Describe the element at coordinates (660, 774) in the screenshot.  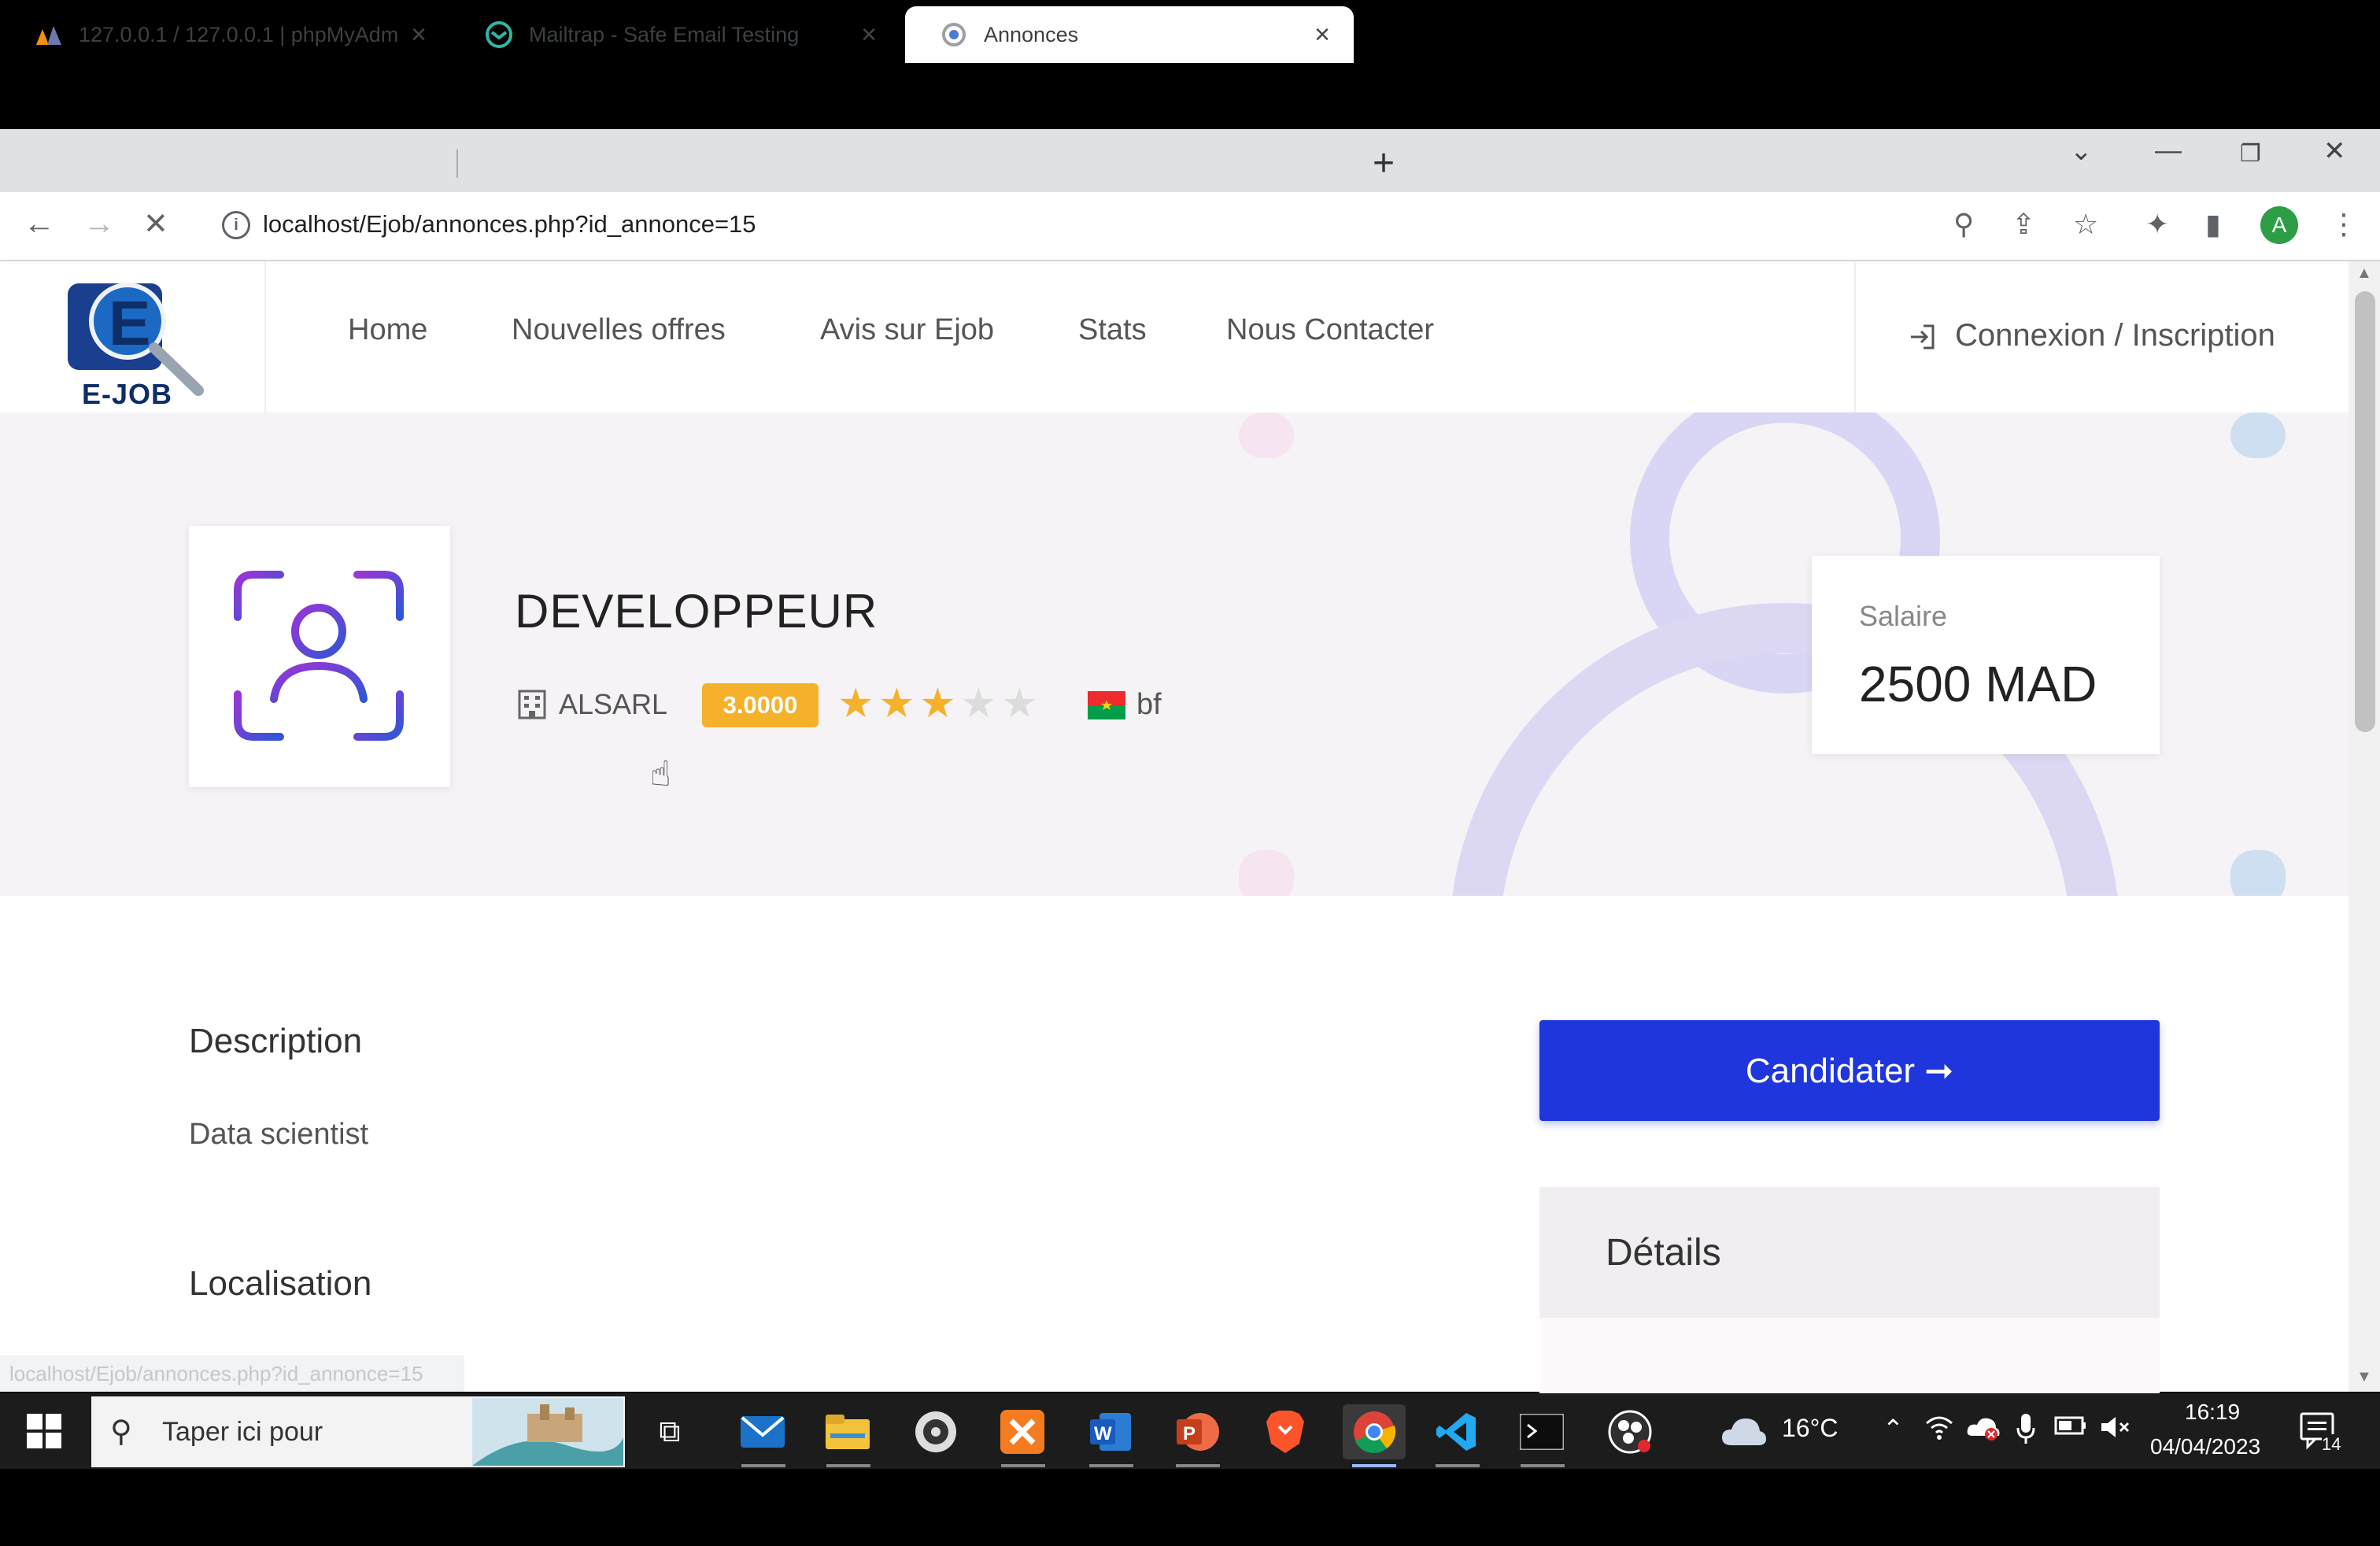
I see `hand-cursor-icon: ☝` at that location.